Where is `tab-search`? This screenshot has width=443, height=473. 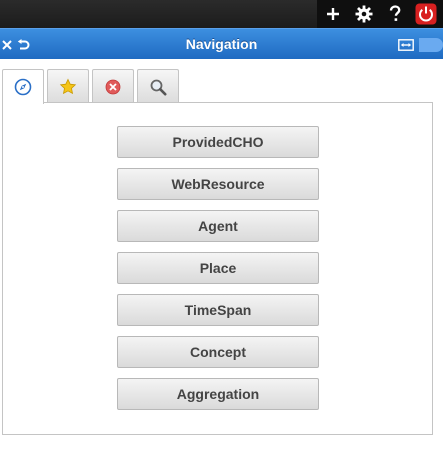
tab-search is located at coordinates (158, 86).